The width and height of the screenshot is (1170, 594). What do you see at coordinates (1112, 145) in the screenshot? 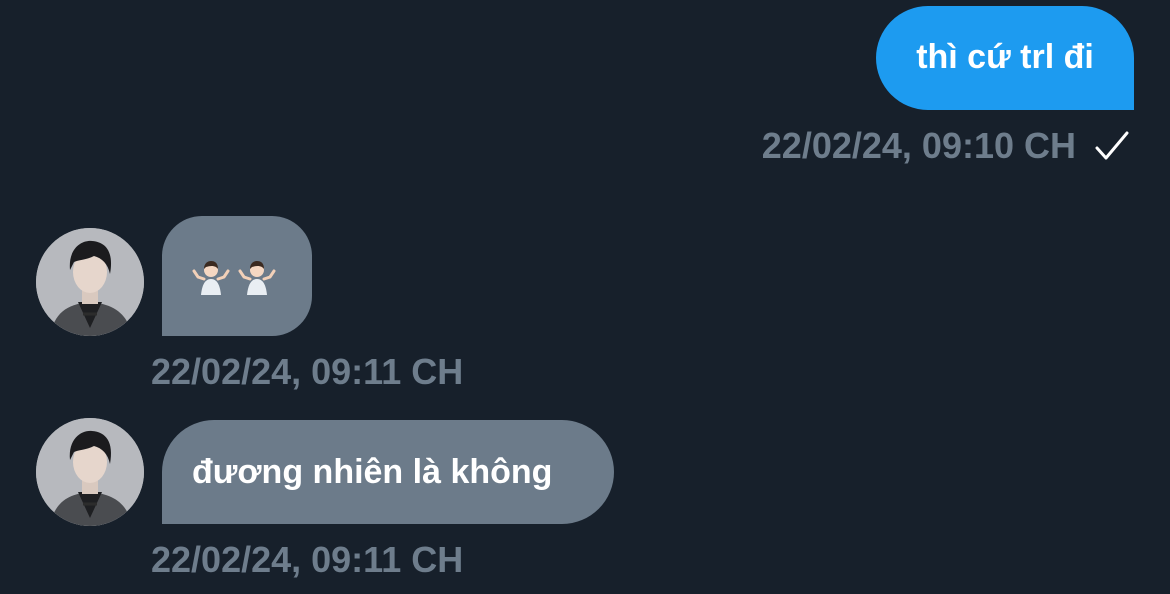
I see `checkmark-icon` at bounding box center [1112, 145].